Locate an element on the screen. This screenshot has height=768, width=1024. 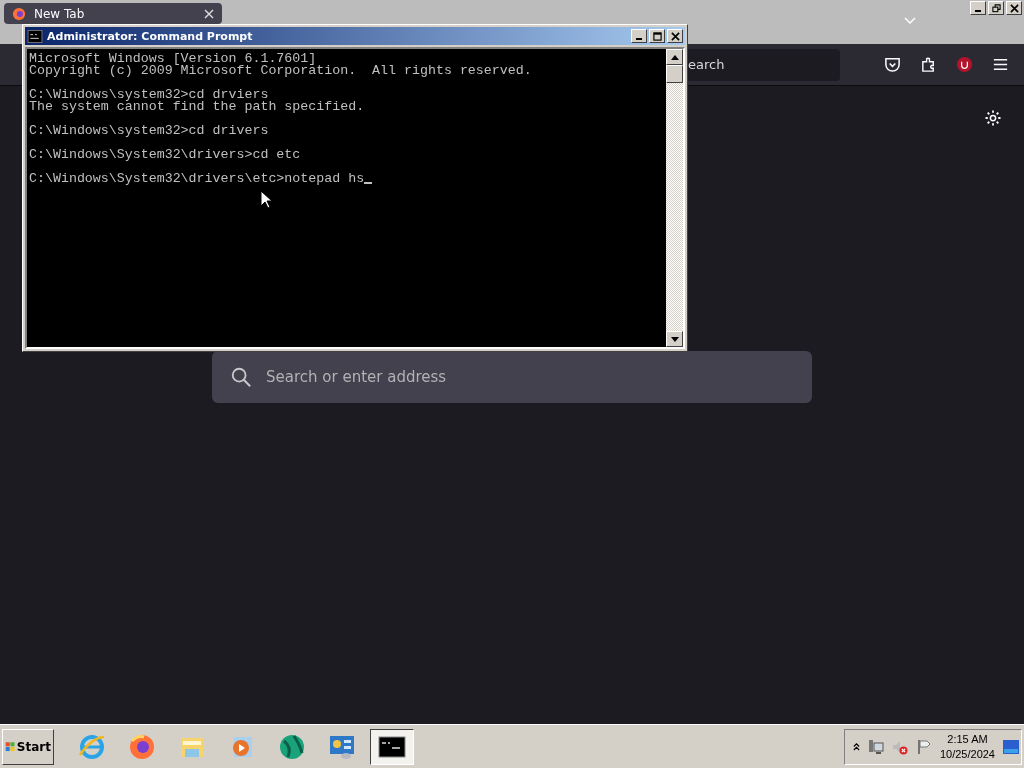
window-title: Administrator: Command Prompt is located at coordinates (150, 36).